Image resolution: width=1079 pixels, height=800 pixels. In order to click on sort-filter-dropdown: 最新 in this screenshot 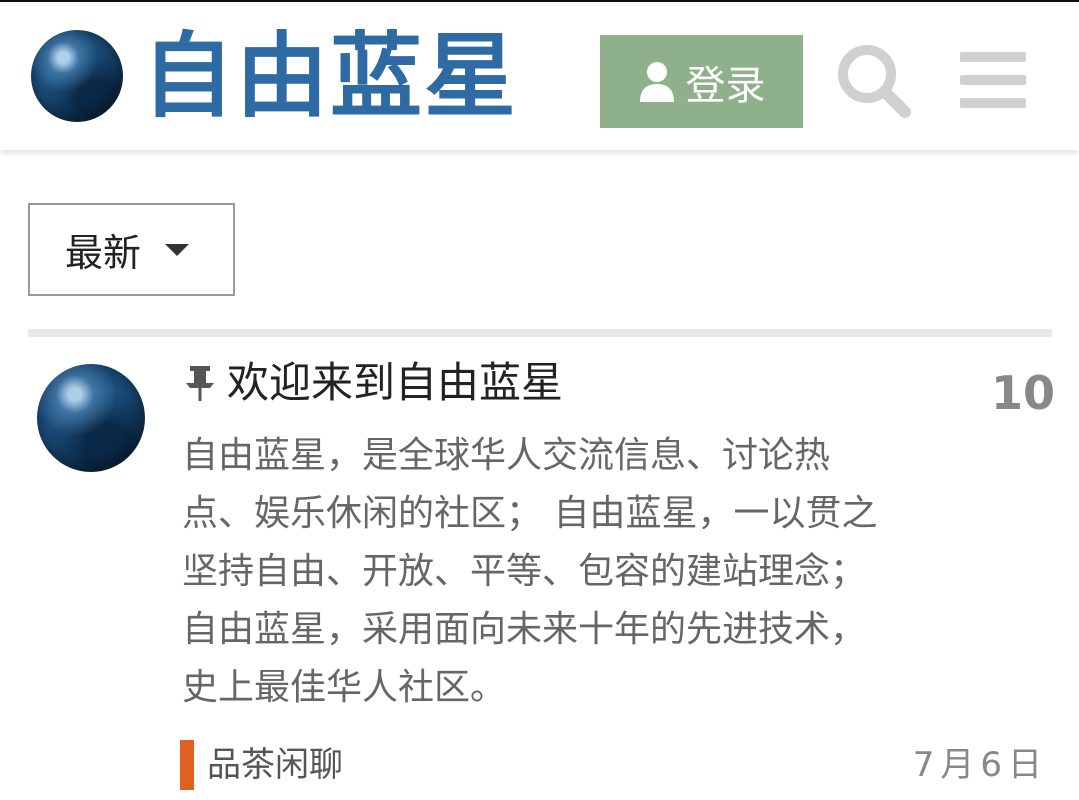, I will do `click(131, 249)`.